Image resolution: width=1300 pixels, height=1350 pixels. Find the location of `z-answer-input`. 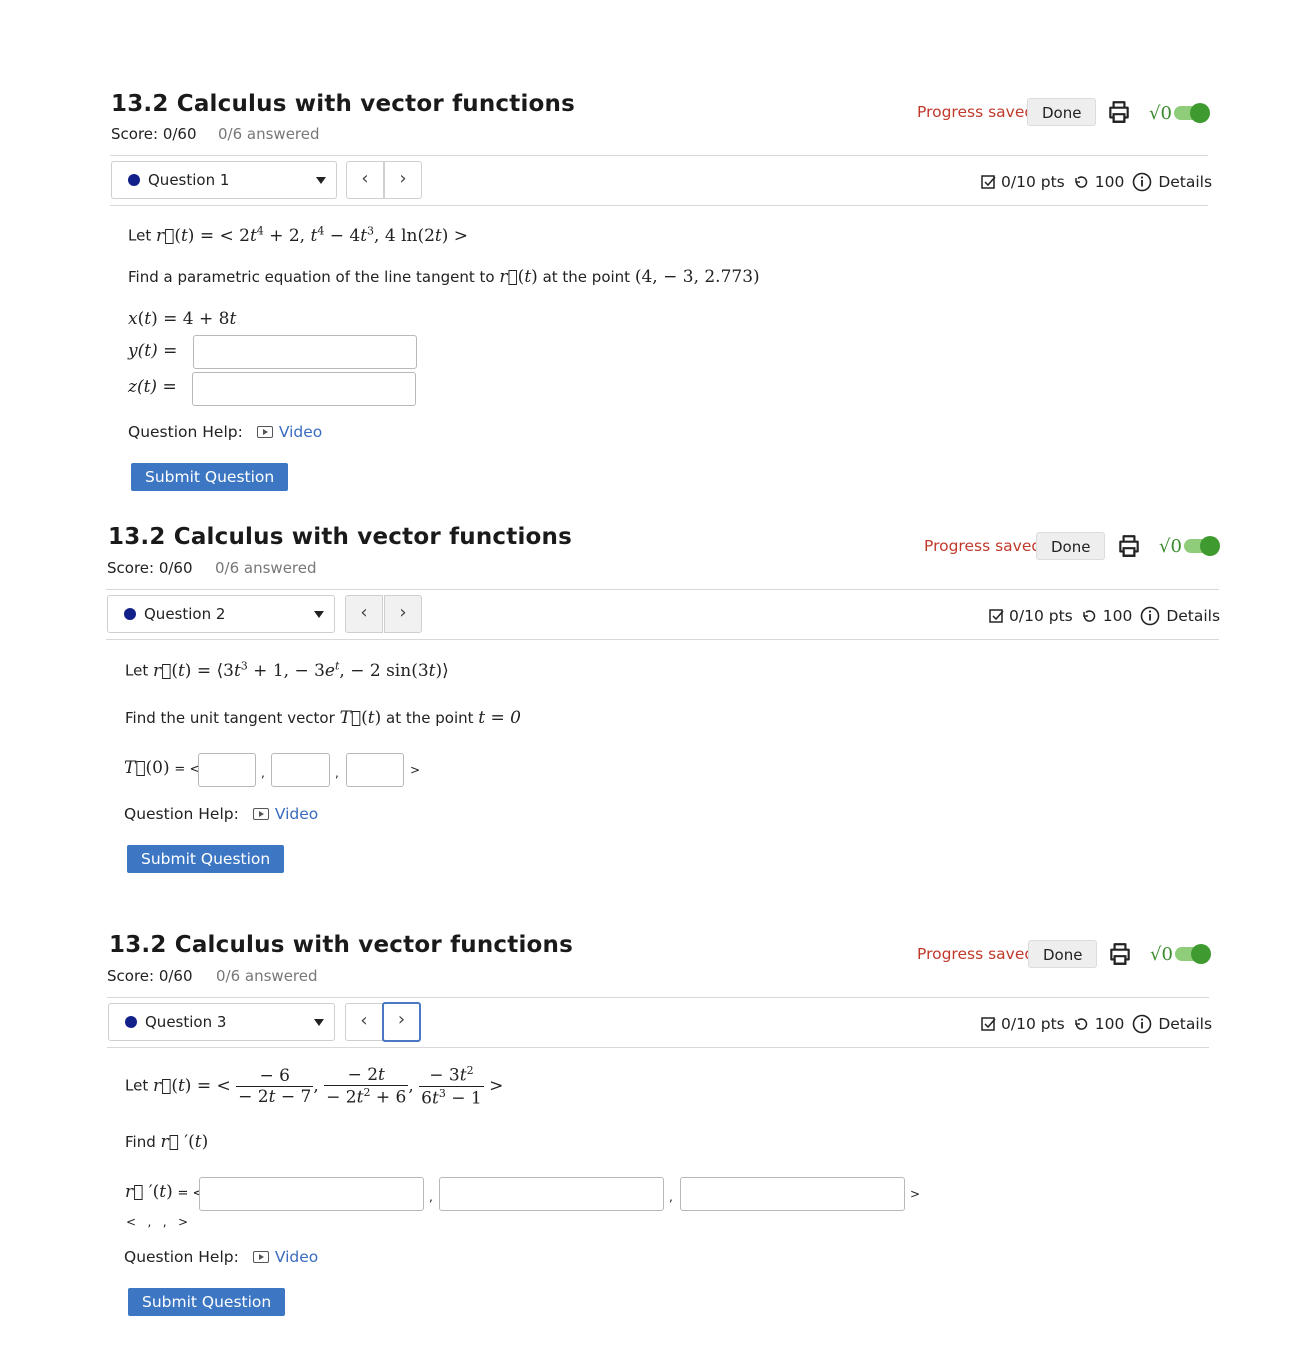

z-answer-input is located at coordinates (304, 389).